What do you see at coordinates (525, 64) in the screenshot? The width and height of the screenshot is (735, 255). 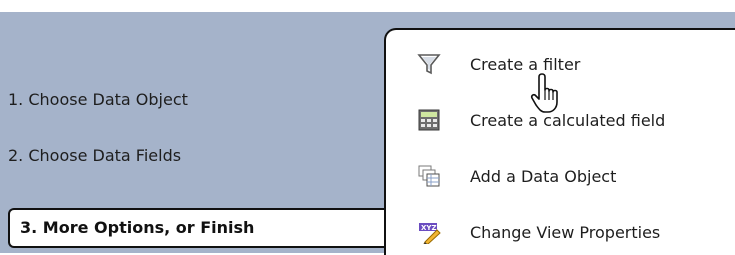 I see `create-filter-label: Create a filter` at bounding box center [525, 64].